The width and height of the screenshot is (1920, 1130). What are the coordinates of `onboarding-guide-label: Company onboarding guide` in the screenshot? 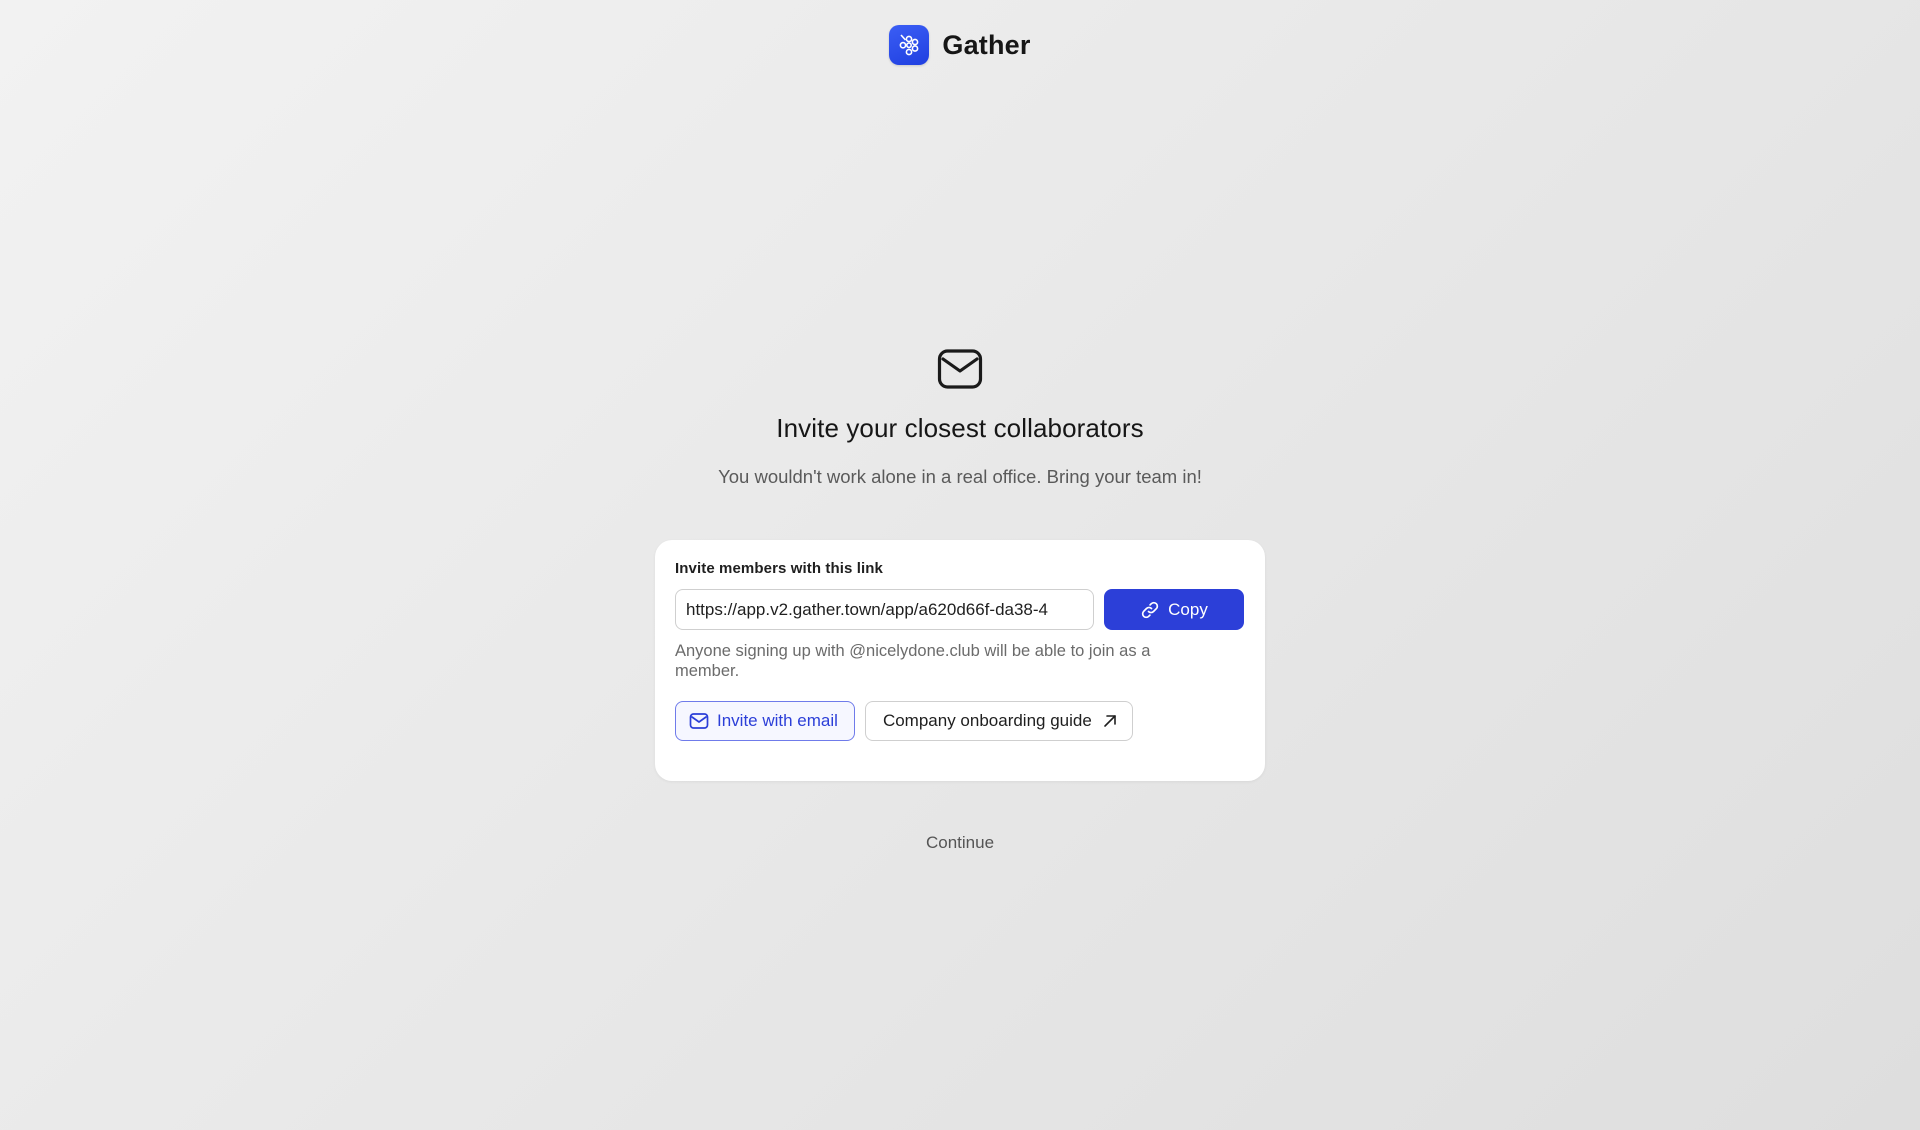 It's located at (987, 720).